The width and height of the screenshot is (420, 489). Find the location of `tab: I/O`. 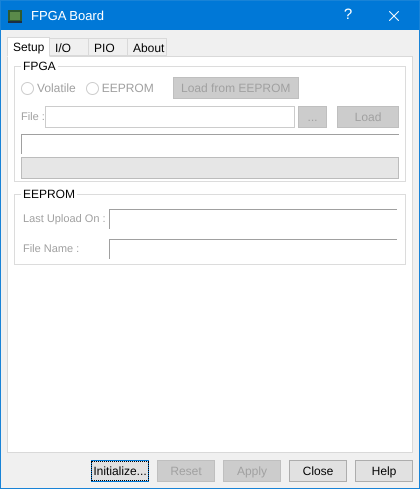

tab: I/O is located at coordinates (69, 47).